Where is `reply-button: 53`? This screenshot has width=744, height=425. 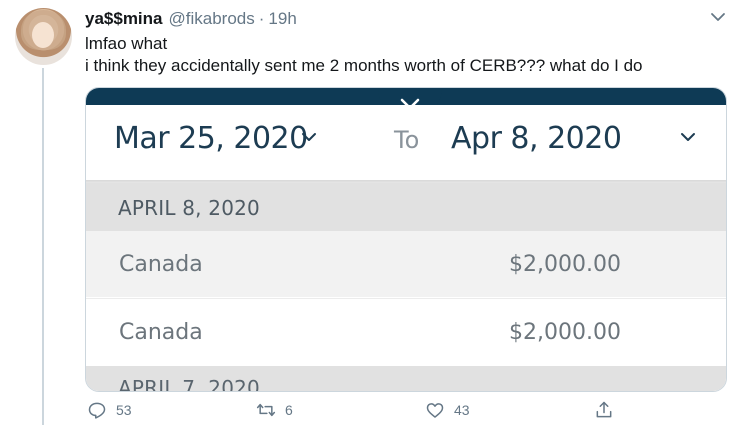 reply-button: 53 is located at coordinates (109, 410).